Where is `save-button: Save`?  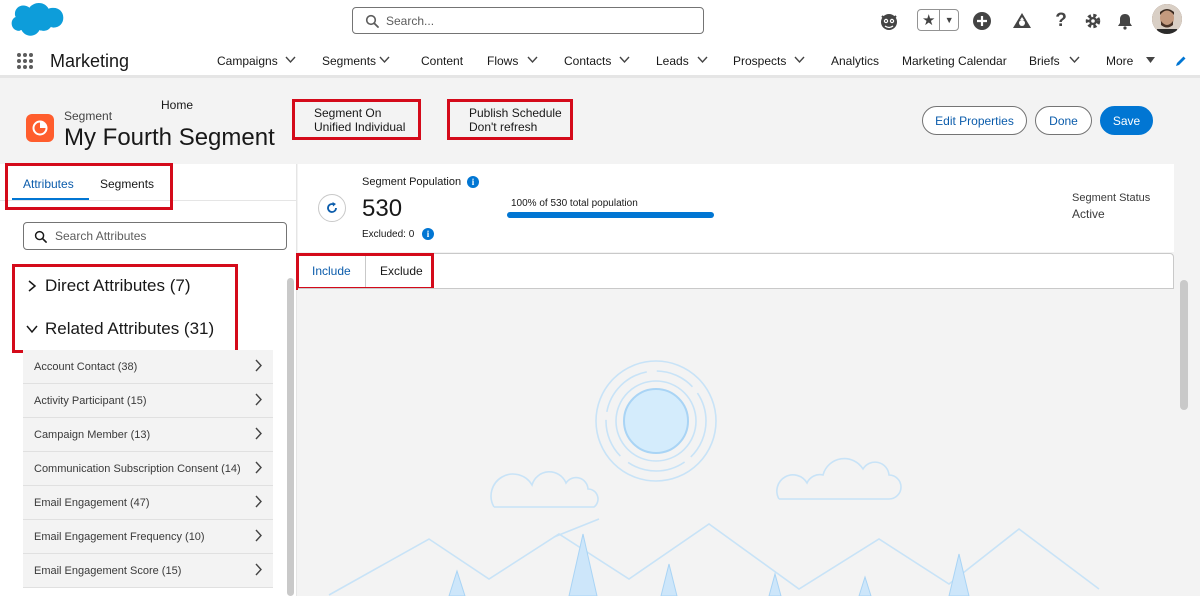 save-button: Save is located at coordinates (1126, 120).